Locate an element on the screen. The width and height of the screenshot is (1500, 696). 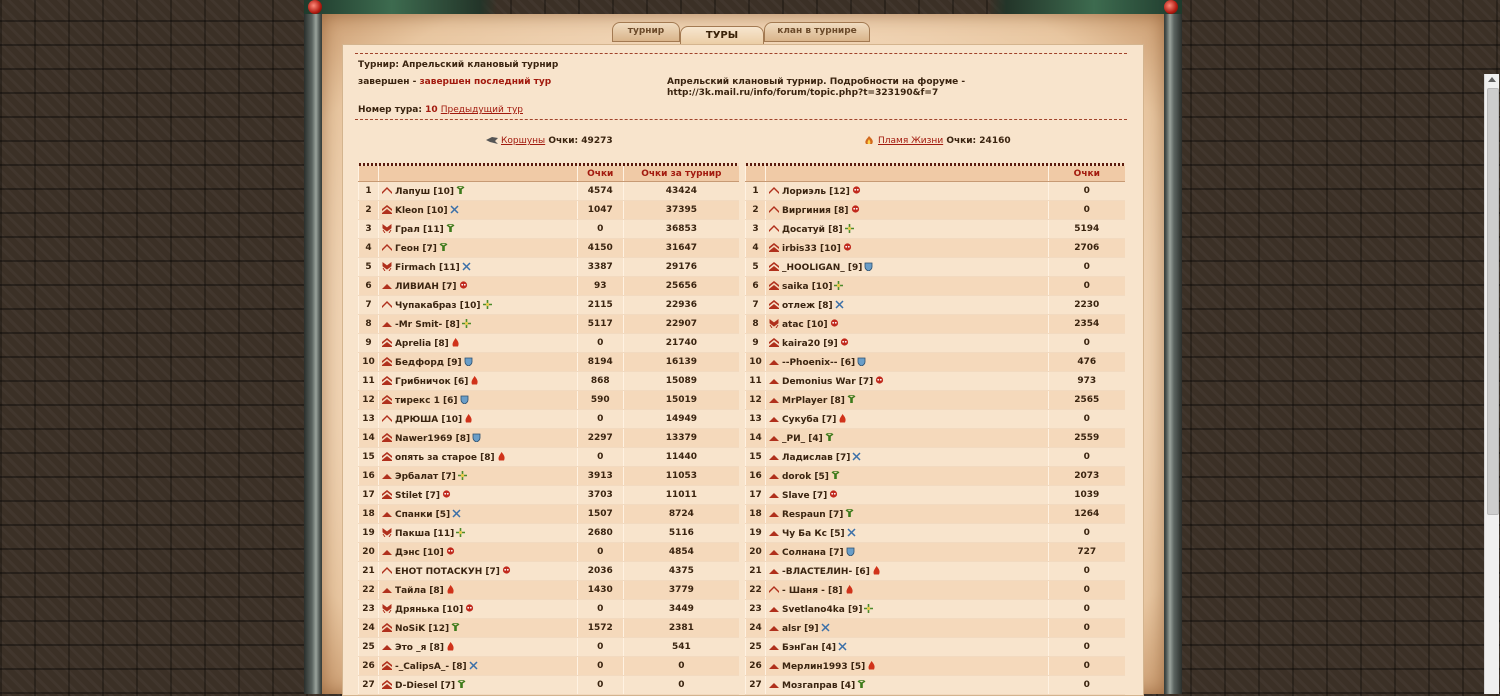
player-name: irbis33 [10] is located at coordinates (811, 249).